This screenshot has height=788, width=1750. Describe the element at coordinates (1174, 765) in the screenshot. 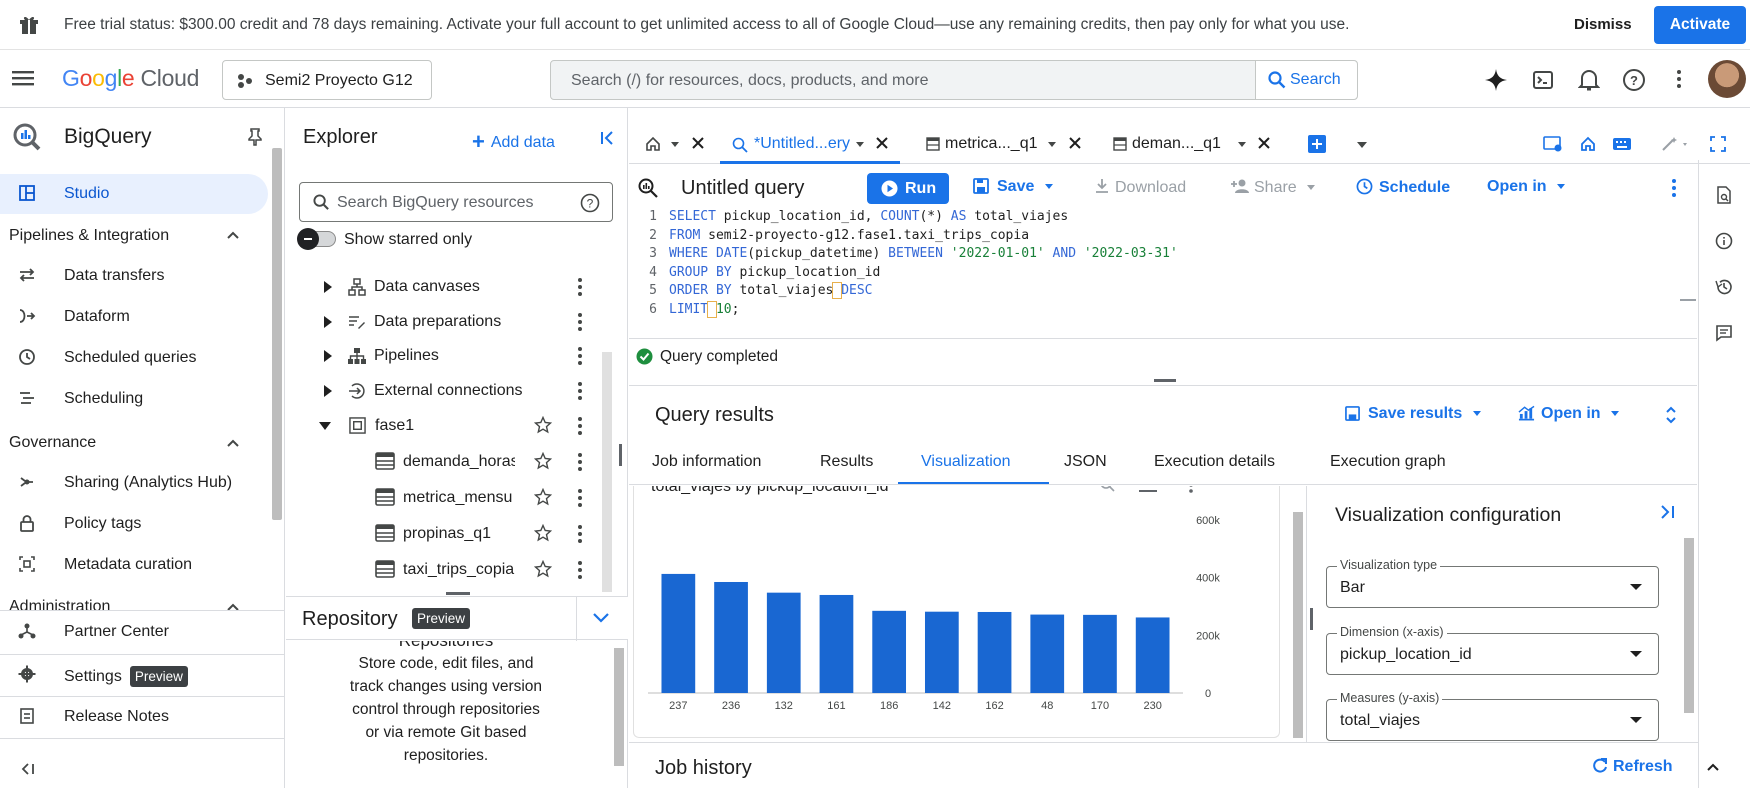

I see `job-history-bar: Job history Refresh` at that location.